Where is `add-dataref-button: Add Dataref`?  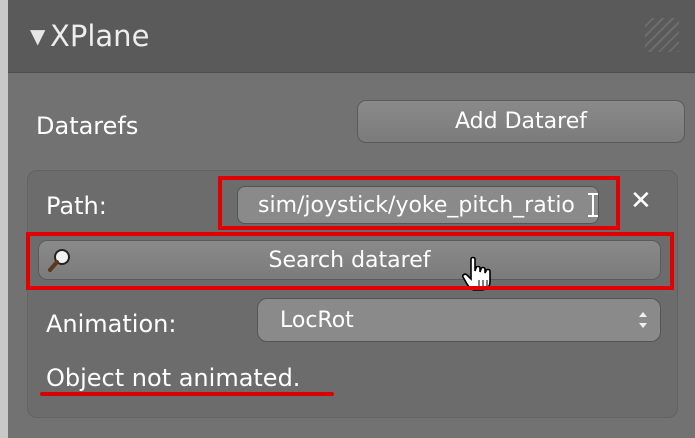 add-dataref-button: Add Dataref is located at coordinates (521, 121).